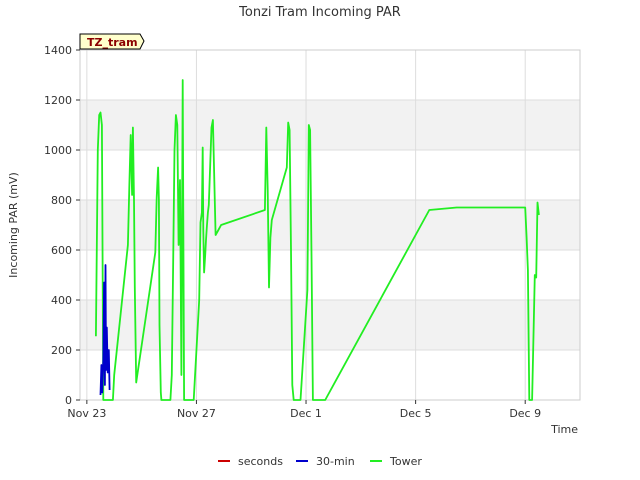 This screenshot has width=640, height=480. What do you see at coordinates (196, 413) in the screenshot?
I see `x-tick-label: Nov 27` at bounding box center [196, 413].